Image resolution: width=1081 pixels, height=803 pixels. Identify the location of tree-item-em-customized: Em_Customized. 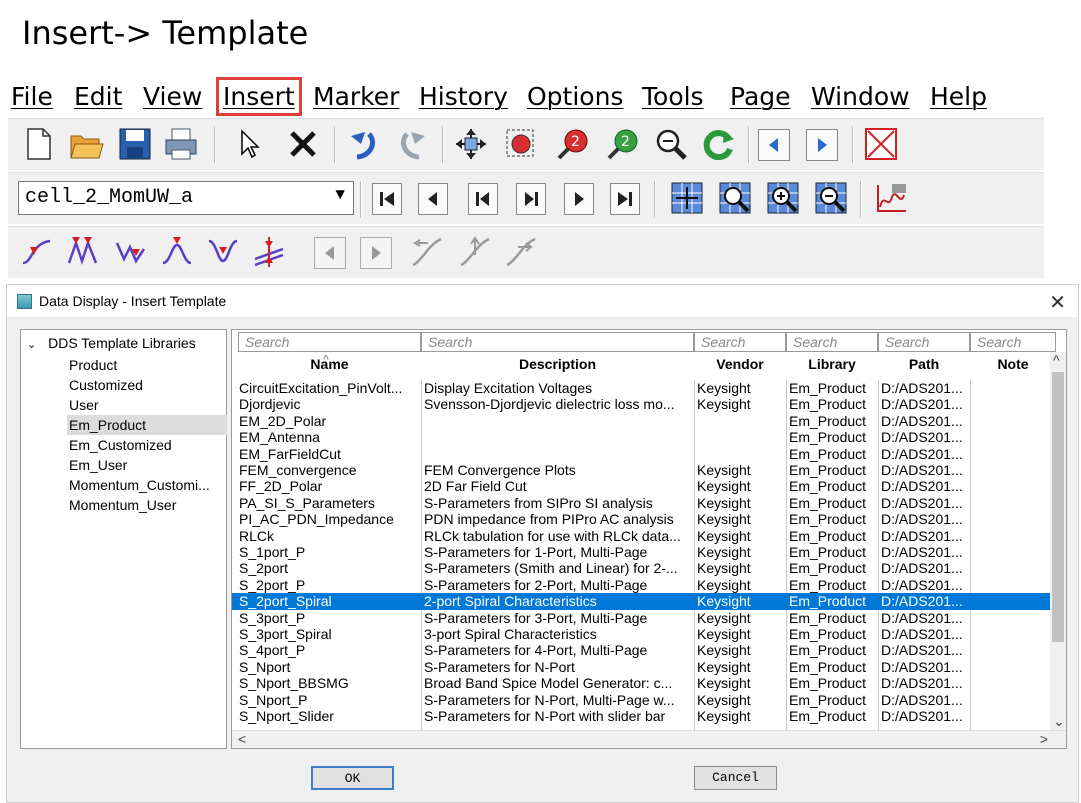
(147, 445).